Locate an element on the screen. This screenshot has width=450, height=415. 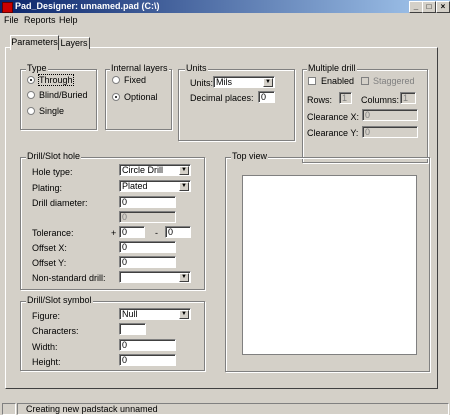
offset-x-label: Offset X: is located at coordinates (49, 248).